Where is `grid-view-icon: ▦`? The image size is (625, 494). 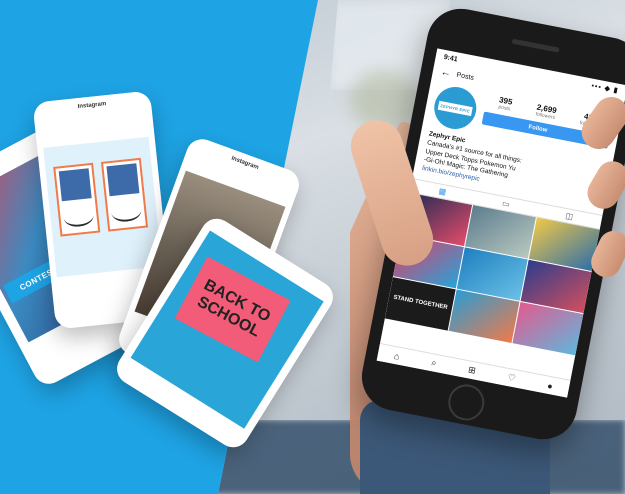
grid-view-icon: ▦ is located at coordinates (442, 191).